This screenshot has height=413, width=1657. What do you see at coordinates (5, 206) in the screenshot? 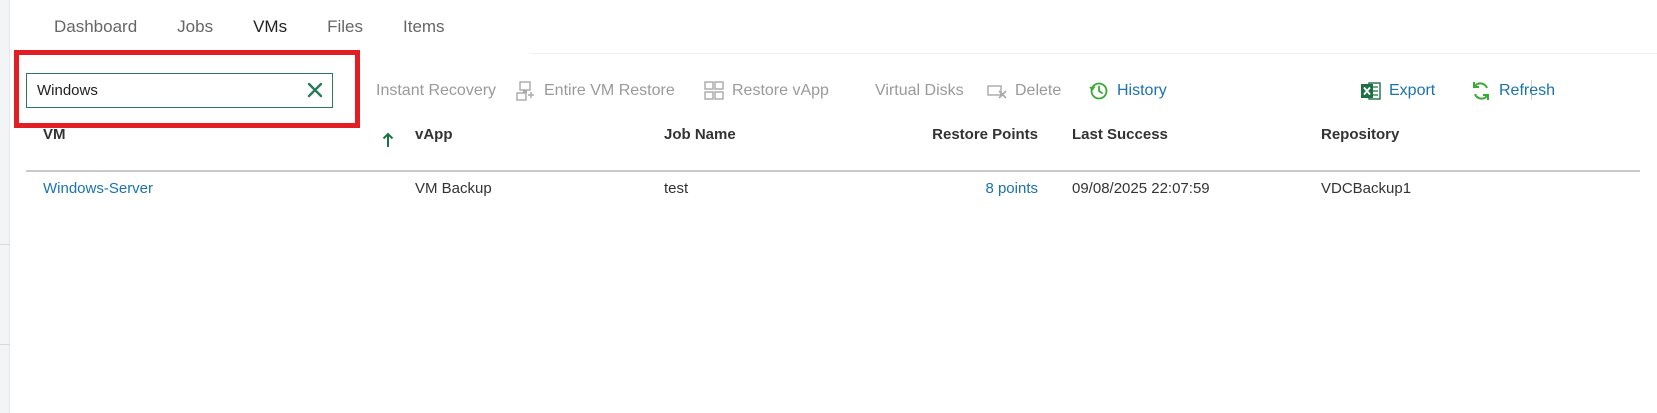
I see `left-panel-edge` at bounding box center [5, 206].